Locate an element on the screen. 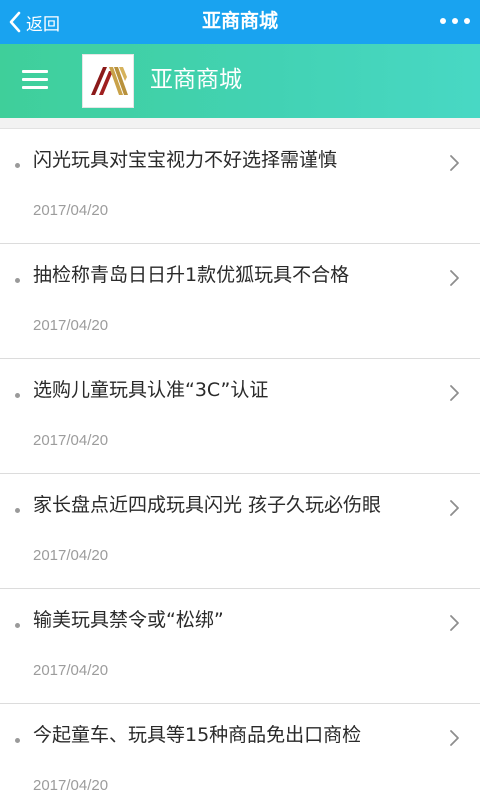 This screenshot has height=800, width=480. brand-logo is located at coordinates (108, 81).